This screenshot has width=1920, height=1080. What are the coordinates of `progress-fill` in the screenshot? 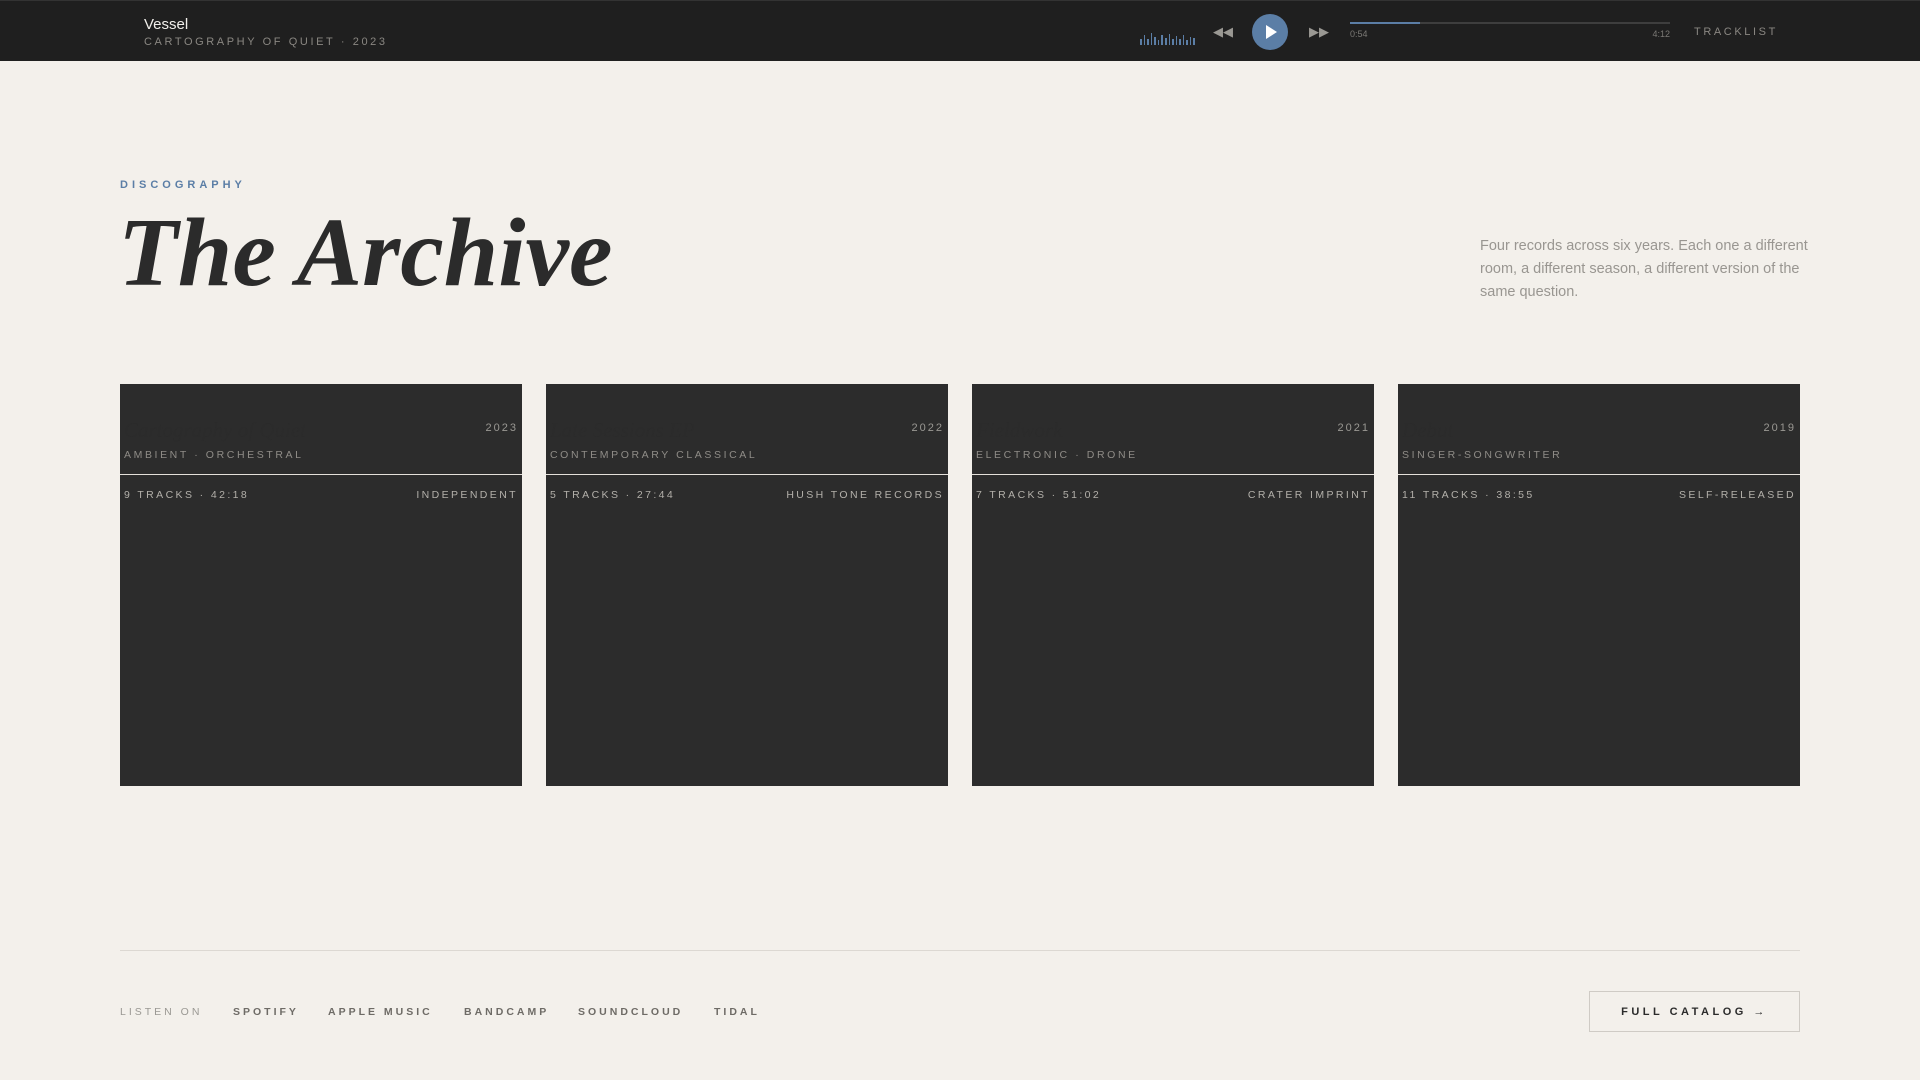 It's located at (1385, 23).